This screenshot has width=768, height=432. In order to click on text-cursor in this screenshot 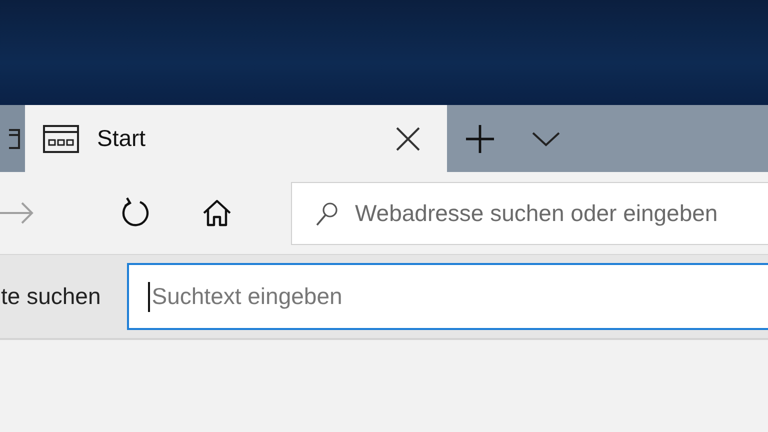, I will do `click(149, 297)`.